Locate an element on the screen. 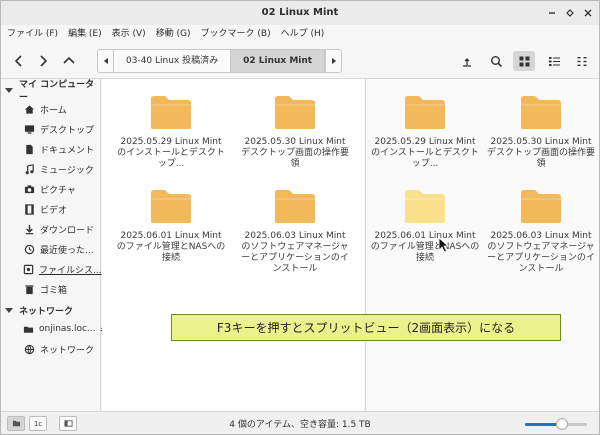 The height and width of the screenshot is (435, 600). forward-button is located at coordinates (43, 61).